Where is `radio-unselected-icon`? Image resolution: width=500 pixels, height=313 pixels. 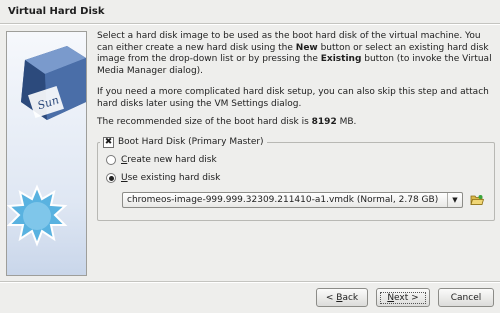 radio-unselected-icon is located at coordinates (111, 160).